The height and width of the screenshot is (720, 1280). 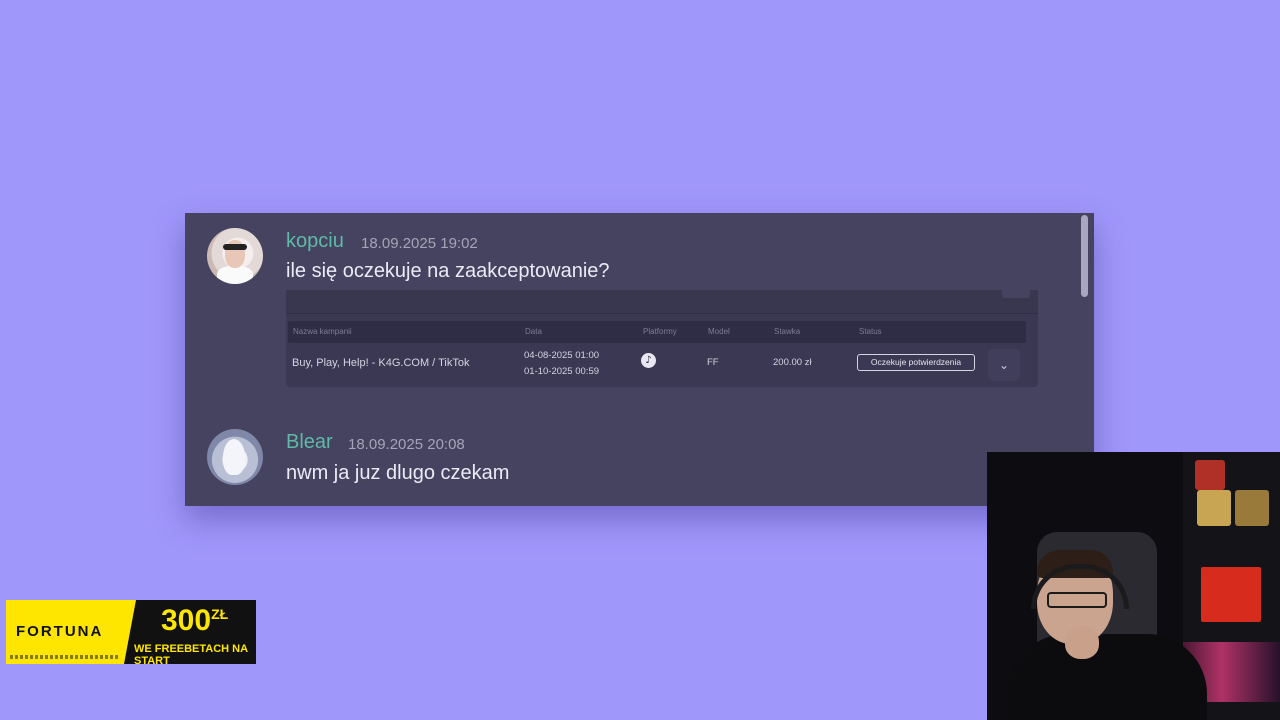 What do you see at coordinates (60, 631) in the screenshot?
I see `ad-brand: FORTUNA` at bounding box center [60, 631].